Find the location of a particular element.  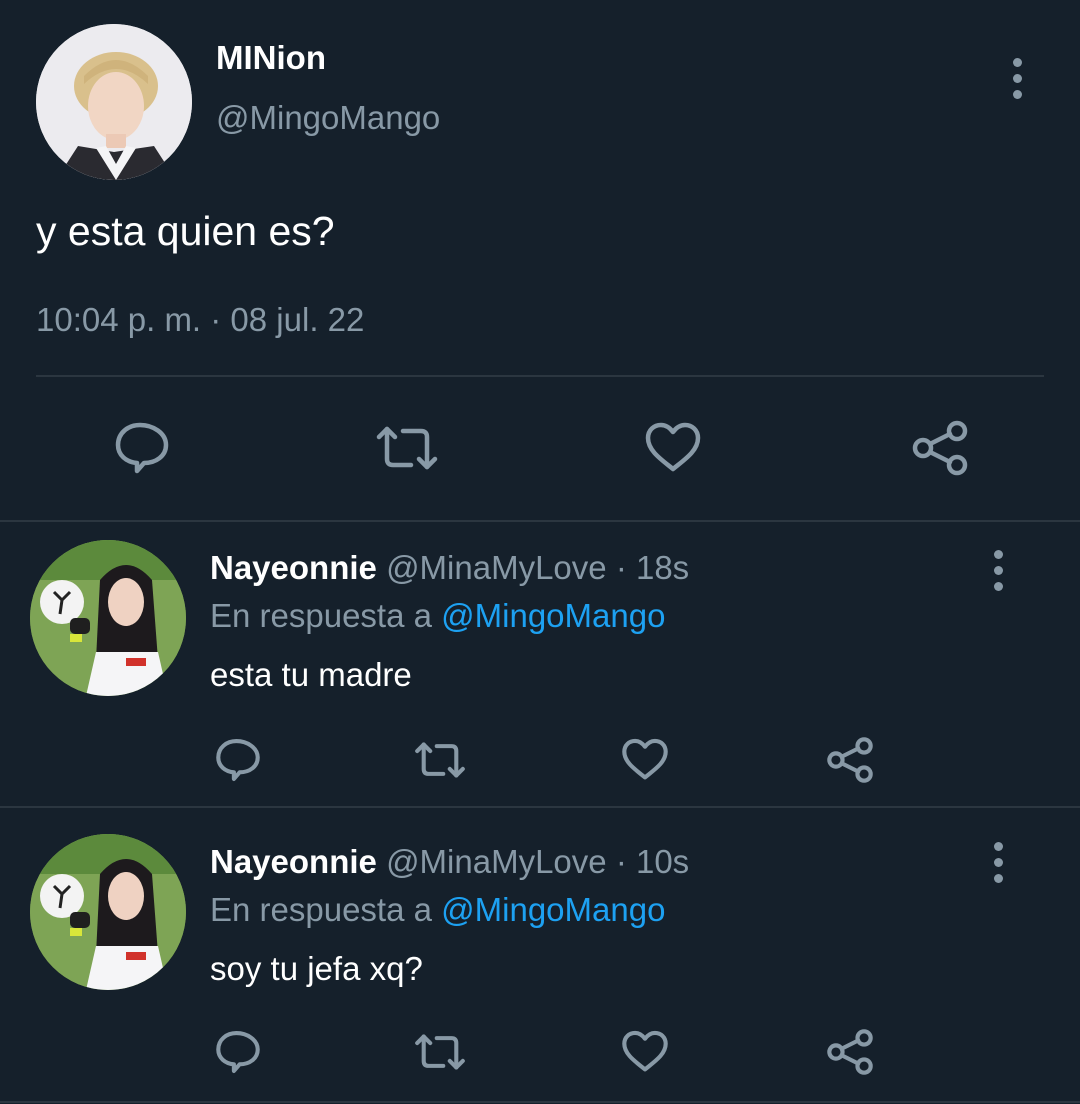

reply-time: · 18s is located at coordinates (652, 567).